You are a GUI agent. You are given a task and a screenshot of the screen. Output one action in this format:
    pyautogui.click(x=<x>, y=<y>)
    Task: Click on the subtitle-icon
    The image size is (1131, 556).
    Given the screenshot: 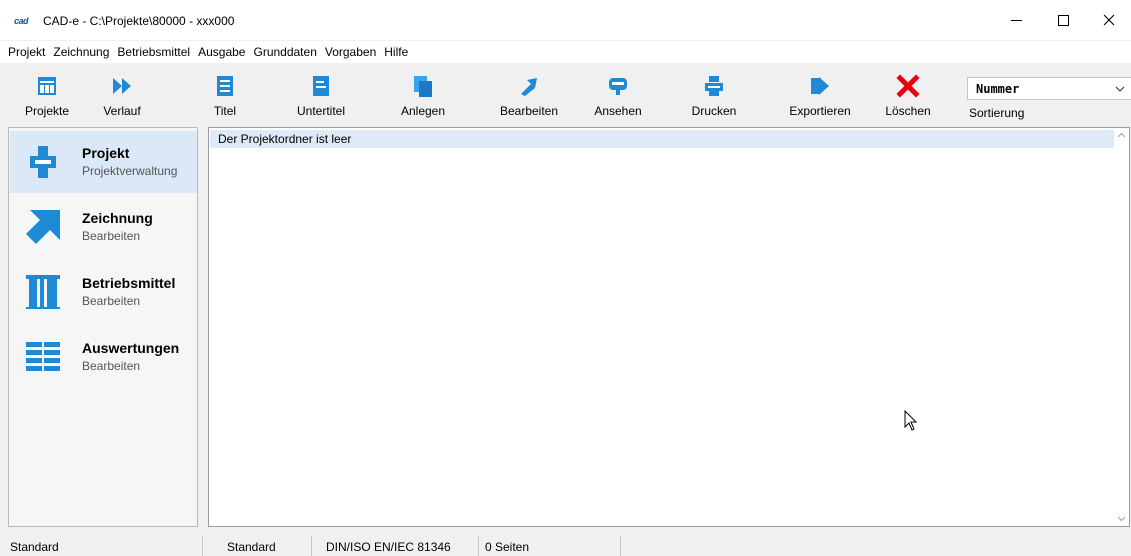 What is the action you would take?
    pyautogui.click(x=321, y=86)
    